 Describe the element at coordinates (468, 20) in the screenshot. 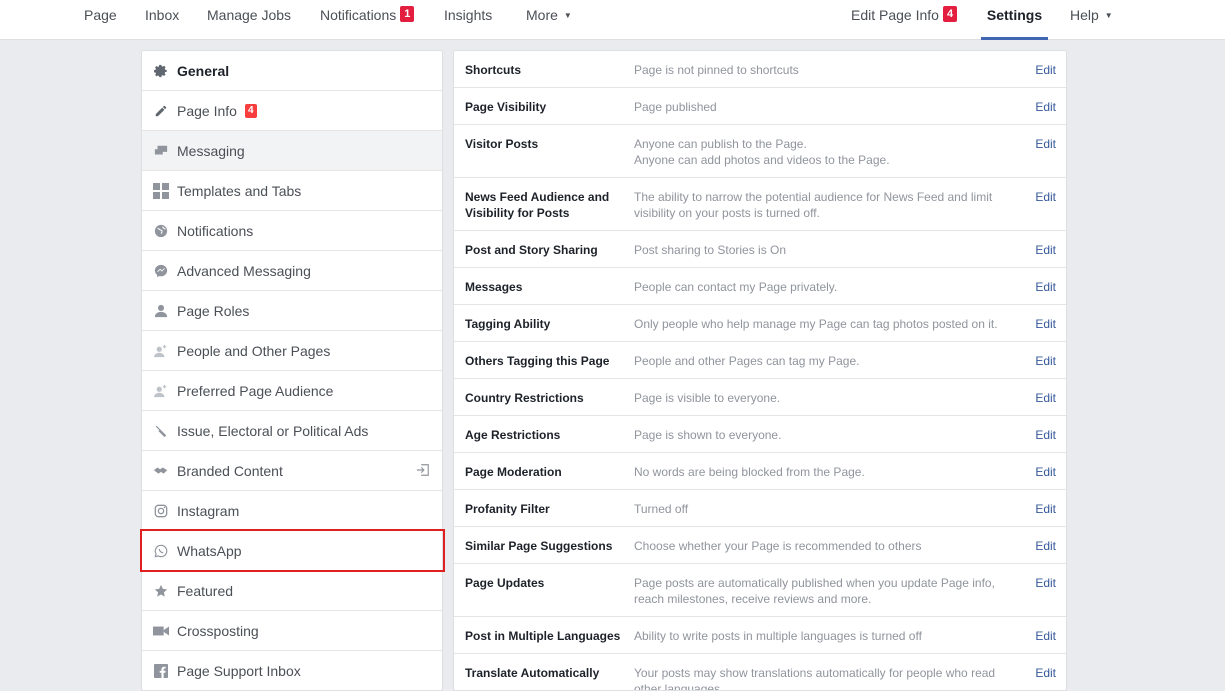

I see `nav-insights: Insights` at that location.